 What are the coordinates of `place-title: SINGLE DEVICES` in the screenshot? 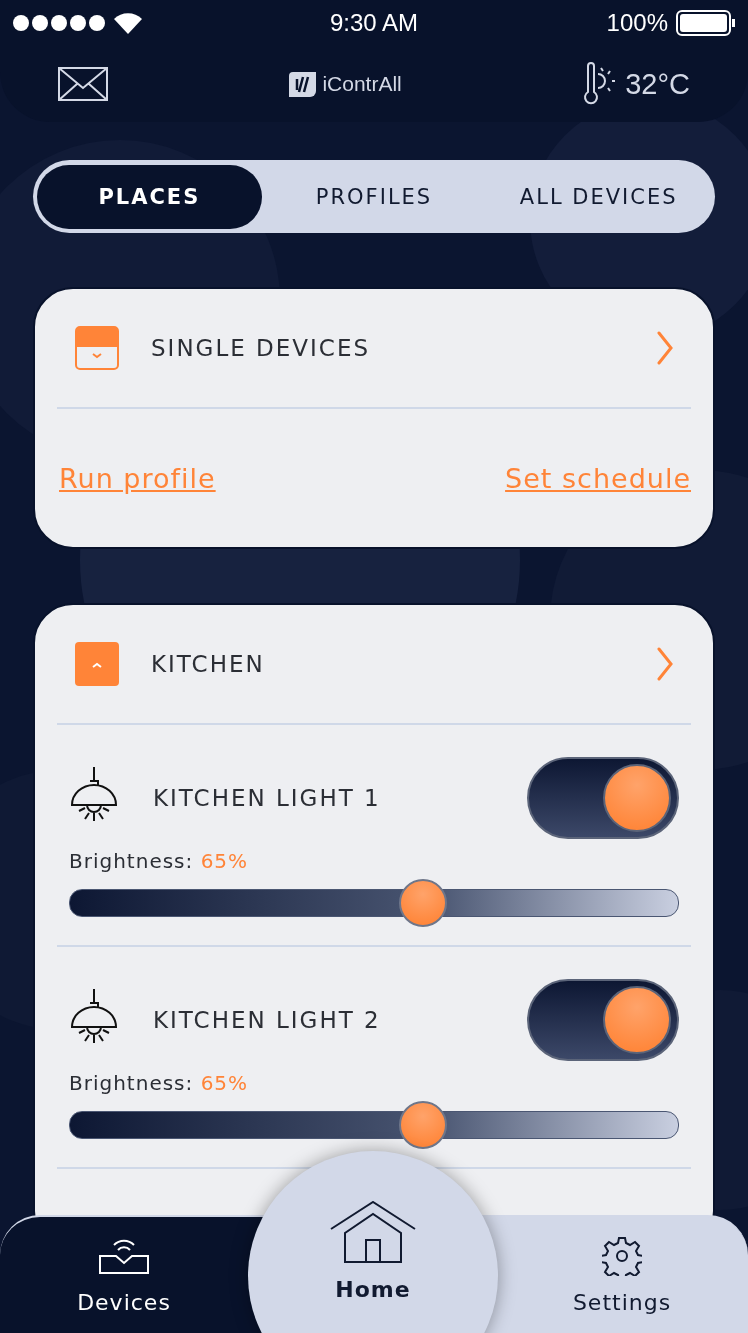 It's located at (261, 348).